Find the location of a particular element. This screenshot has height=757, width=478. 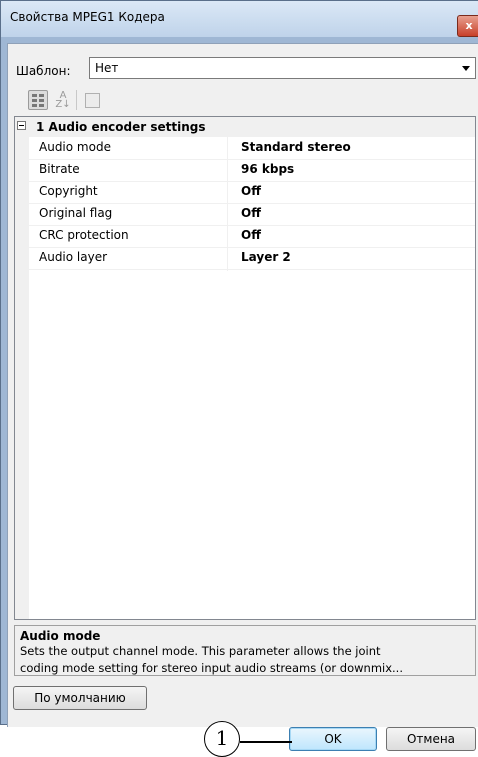

property-row-audio-mode: Audio mode Standard stereo is located at coordinates (252, 148).